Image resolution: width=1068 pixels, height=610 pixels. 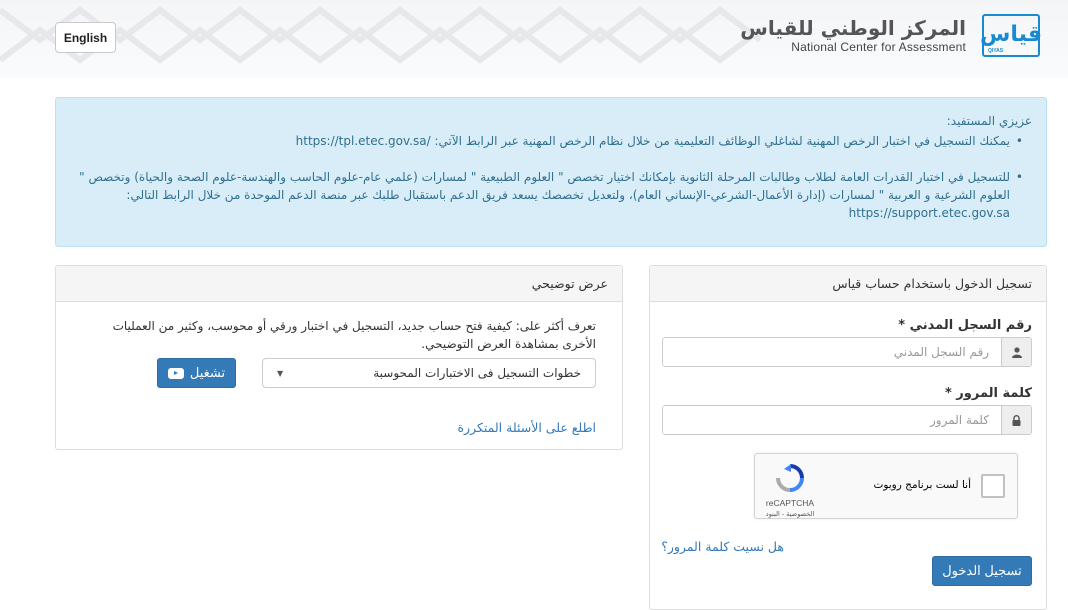 I want to click on logo-english-name: National Center for Assessment, so click(x=878, y=47).